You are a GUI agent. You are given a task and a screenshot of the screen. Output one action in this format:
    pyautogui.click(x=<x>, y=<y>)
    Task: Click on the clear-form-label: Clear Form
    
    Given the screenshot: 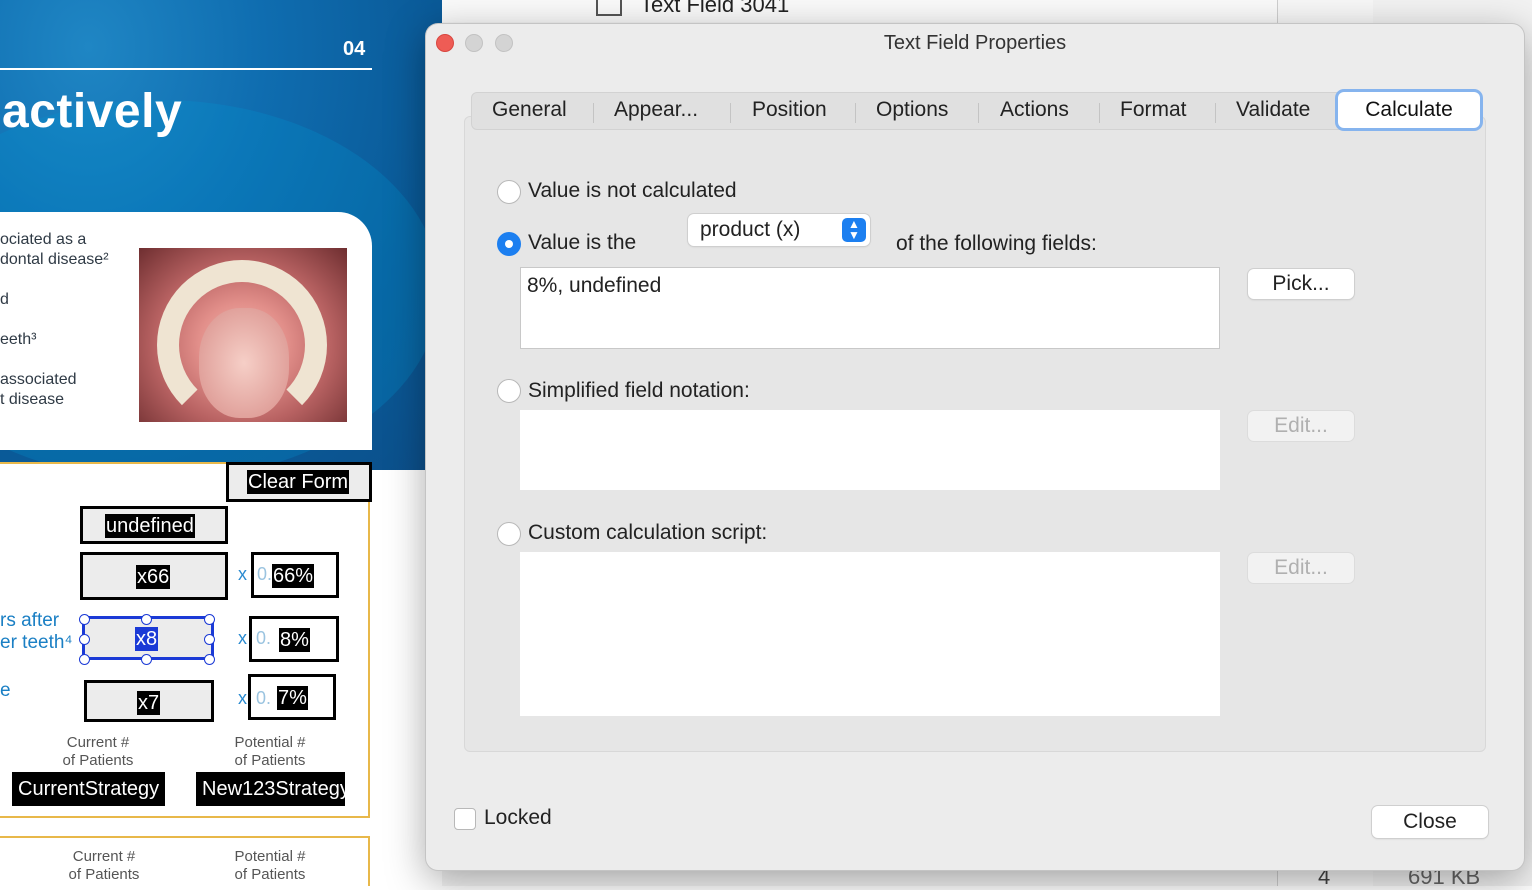 What is the action you would take?
    pyautogui.click(x=298, y=482)
    